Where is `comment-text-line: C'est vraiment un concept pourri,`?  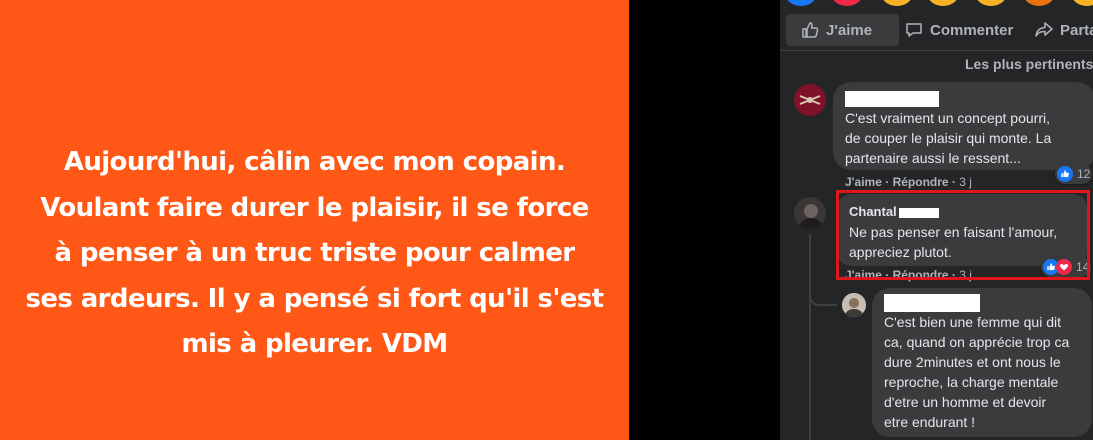
comment-text-line: C'est vraiment un concept pourri, is located at coordinates (947, 118).